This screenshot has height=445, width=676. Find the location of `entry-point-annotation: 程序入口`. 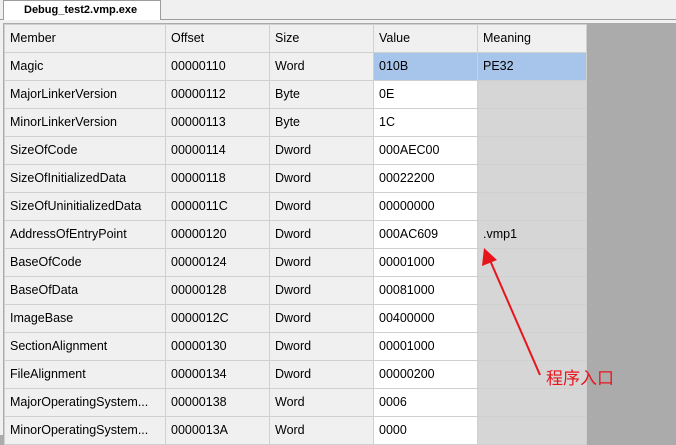

entry-point-annotation: 程序入口 is located at coordinates (580, 379).